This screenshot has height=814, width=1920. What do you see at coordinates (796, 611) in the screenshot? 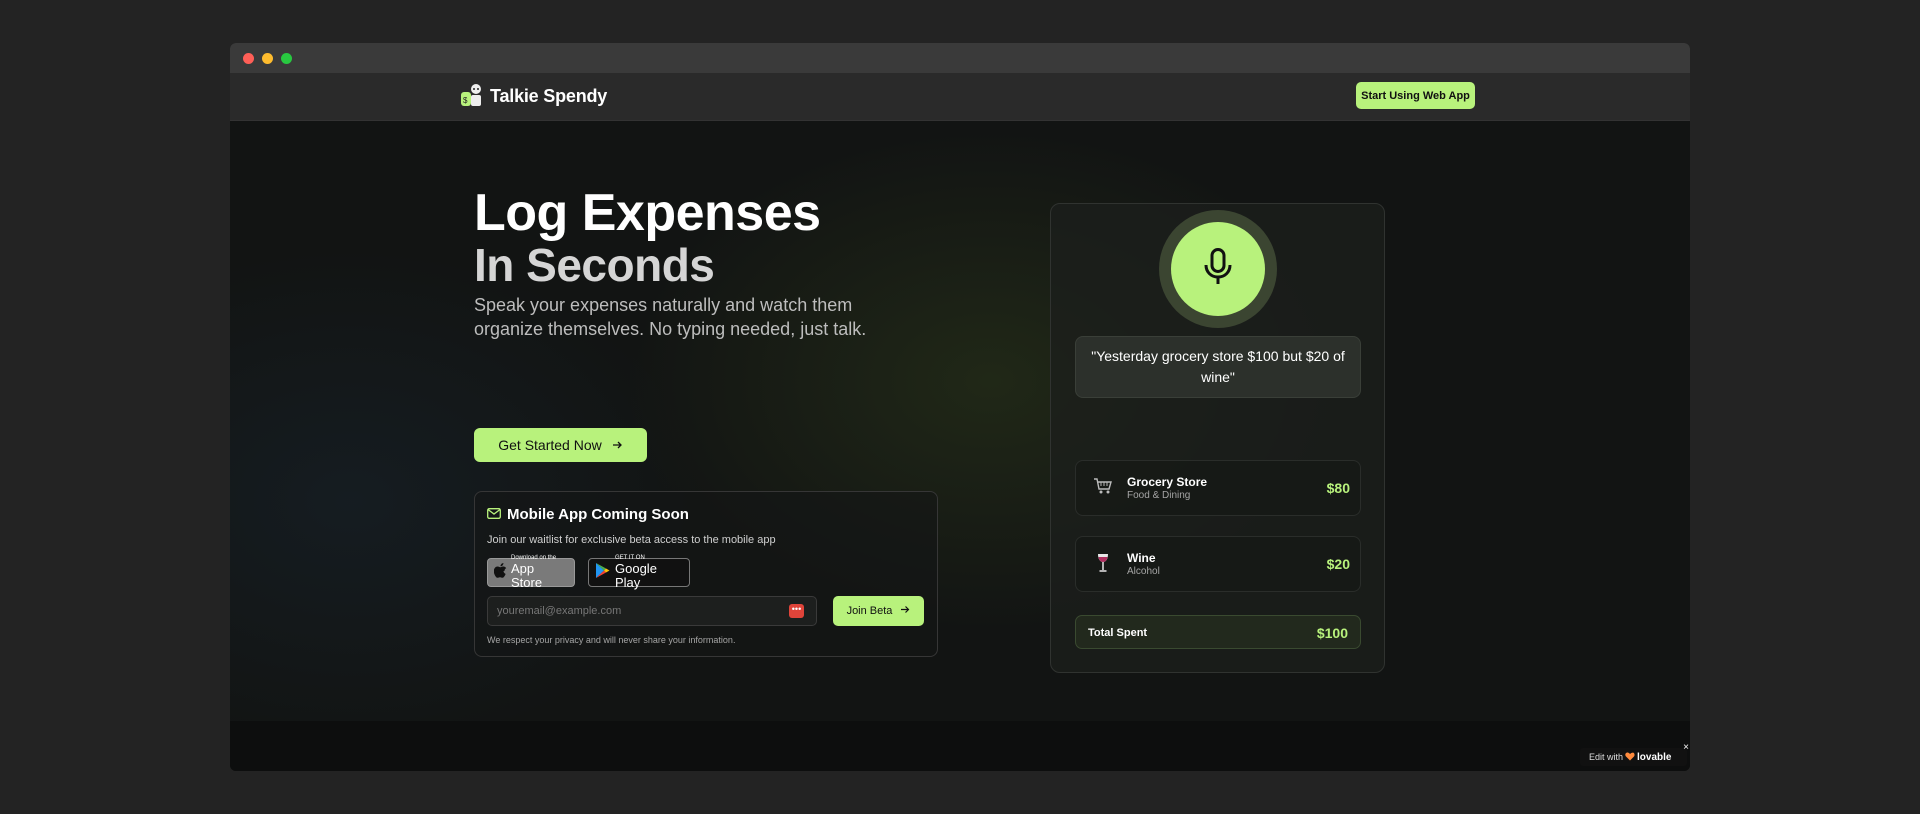
I see `password-manager-icon: •••` at bounding box center [796, 611].